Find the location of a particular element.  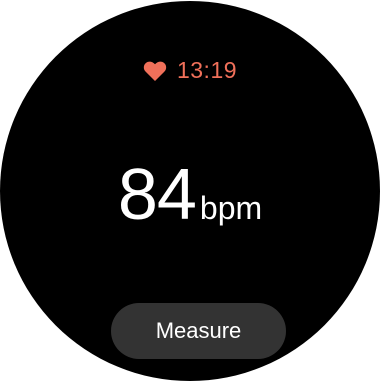

time-label: 13:19 is located at coordinates (207, 70).